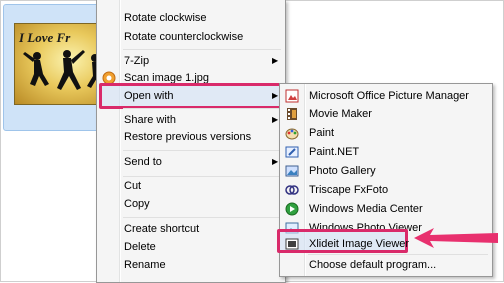  What do you see at coordinates (140, 247) in the screenshot?
I see `menu-item-delete: Delete` at bounding box center [140, 247].